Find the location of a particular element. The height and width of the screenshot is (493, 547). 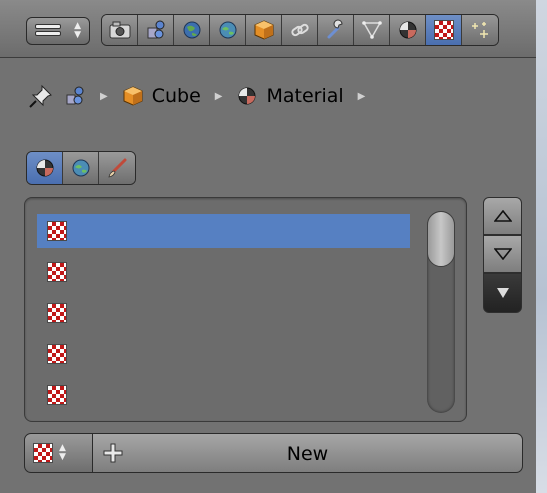

tab-object is located at coordinates (264, 30).